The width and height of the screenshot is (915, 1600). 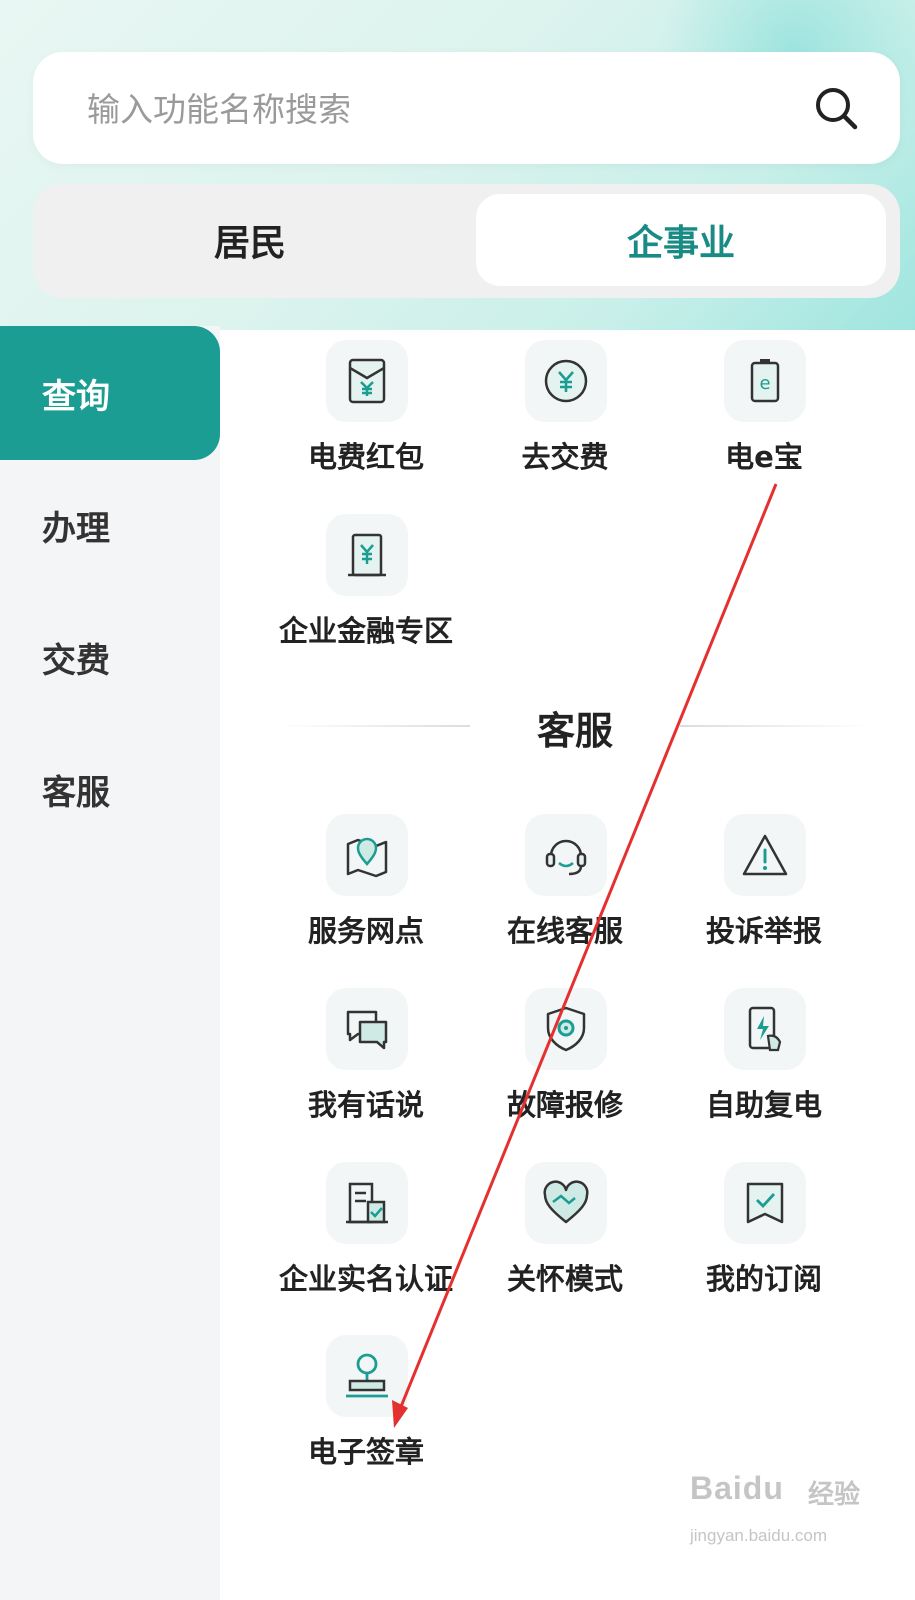 I want to click on grid-item-real-name-auth: 企业实名认证, so click(x=366, y=1237).